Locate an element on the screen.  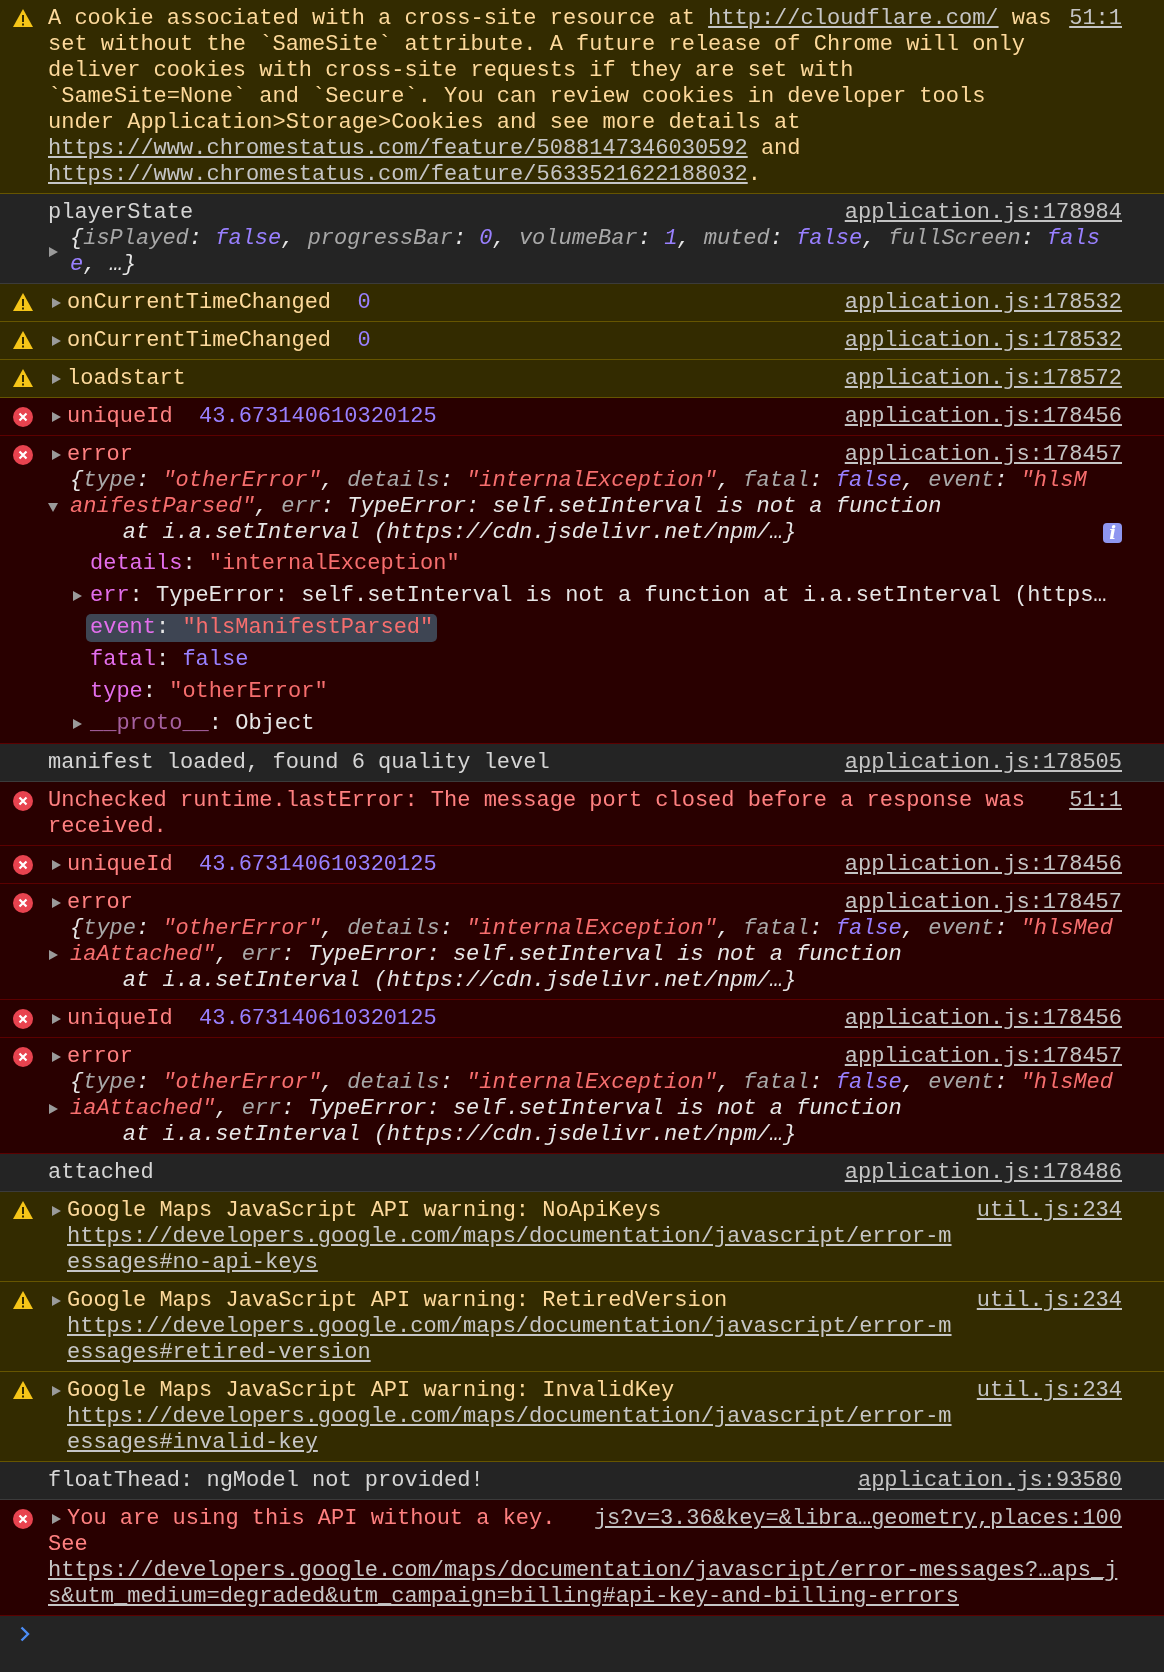
object-property: fatal: false is located at coordinates (169, 660).